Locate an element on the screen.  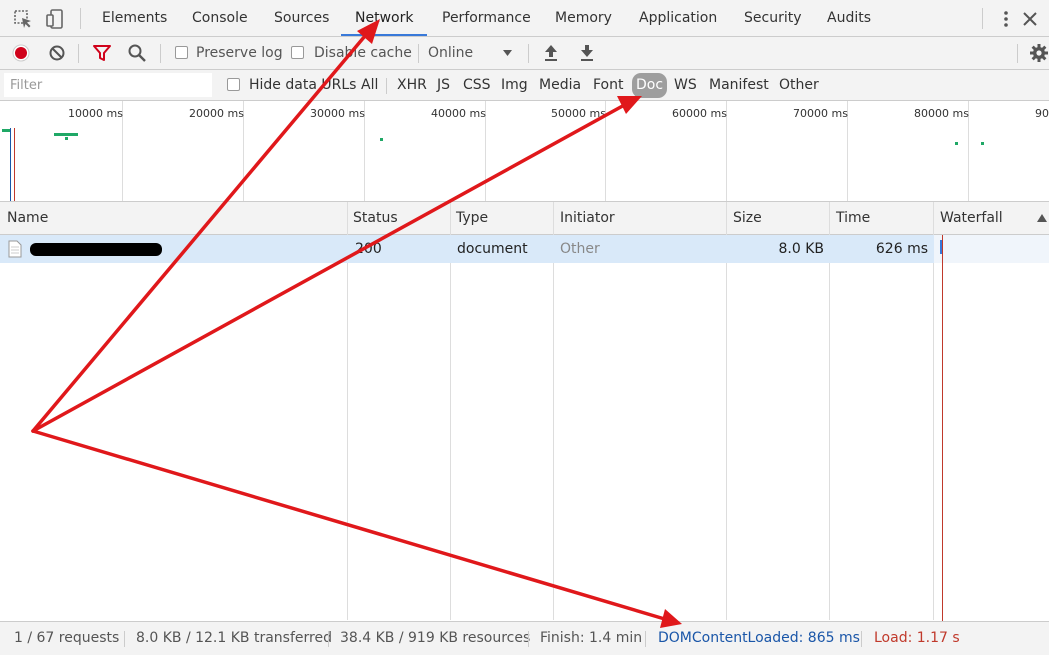
overview-tick-label: 10000 ms is located at coordinates (95, 113).